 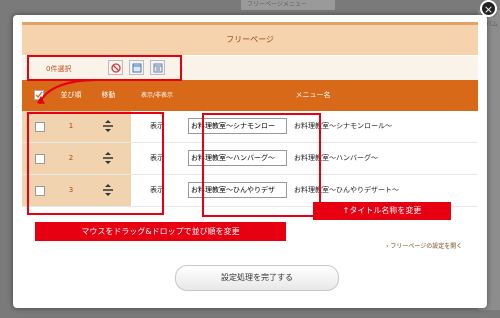 I want to click on title-instruction-callout: ↑タイトル名称を変更, so click(x=382, y=211).